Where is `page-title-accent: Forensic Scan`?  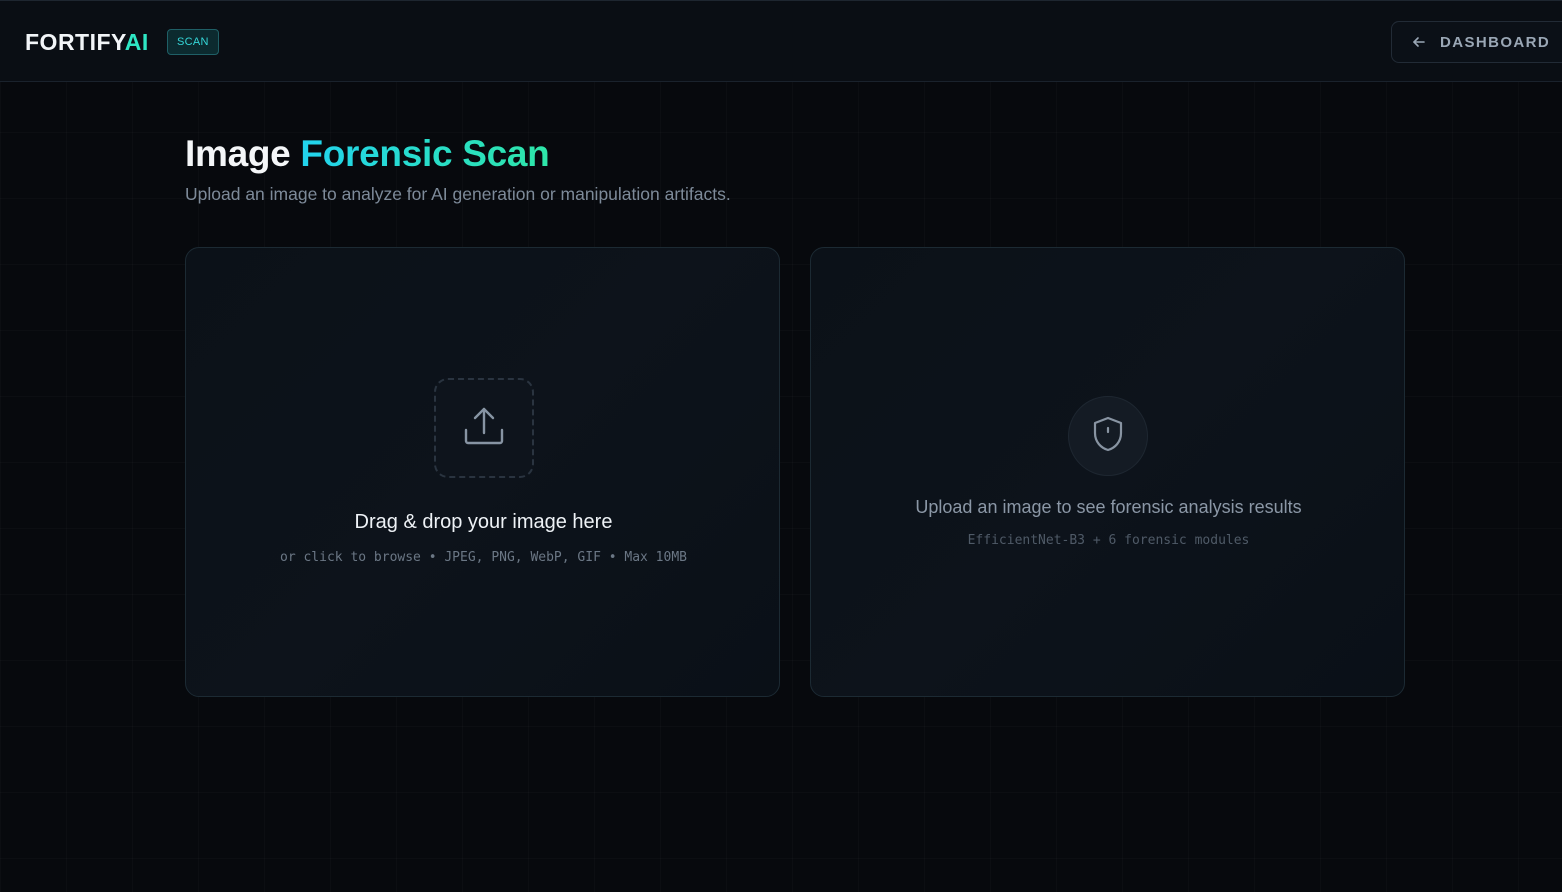 page-title-accent: Forensic Scan is located at coordinates (425, 153).